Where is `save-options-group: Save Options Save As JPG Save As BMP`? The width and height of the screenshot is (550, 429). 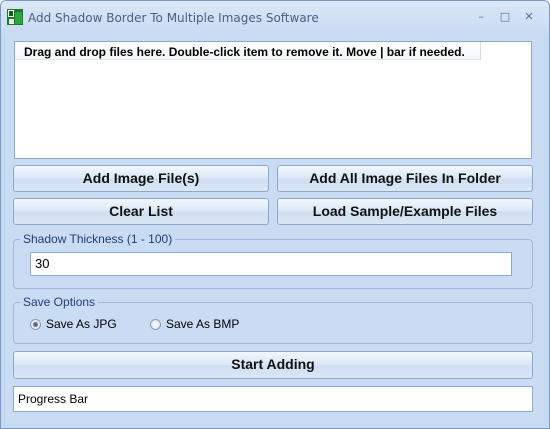 save-options-group: Save Options Save As JPG Save As BMP is located at coordinates (273, 319).